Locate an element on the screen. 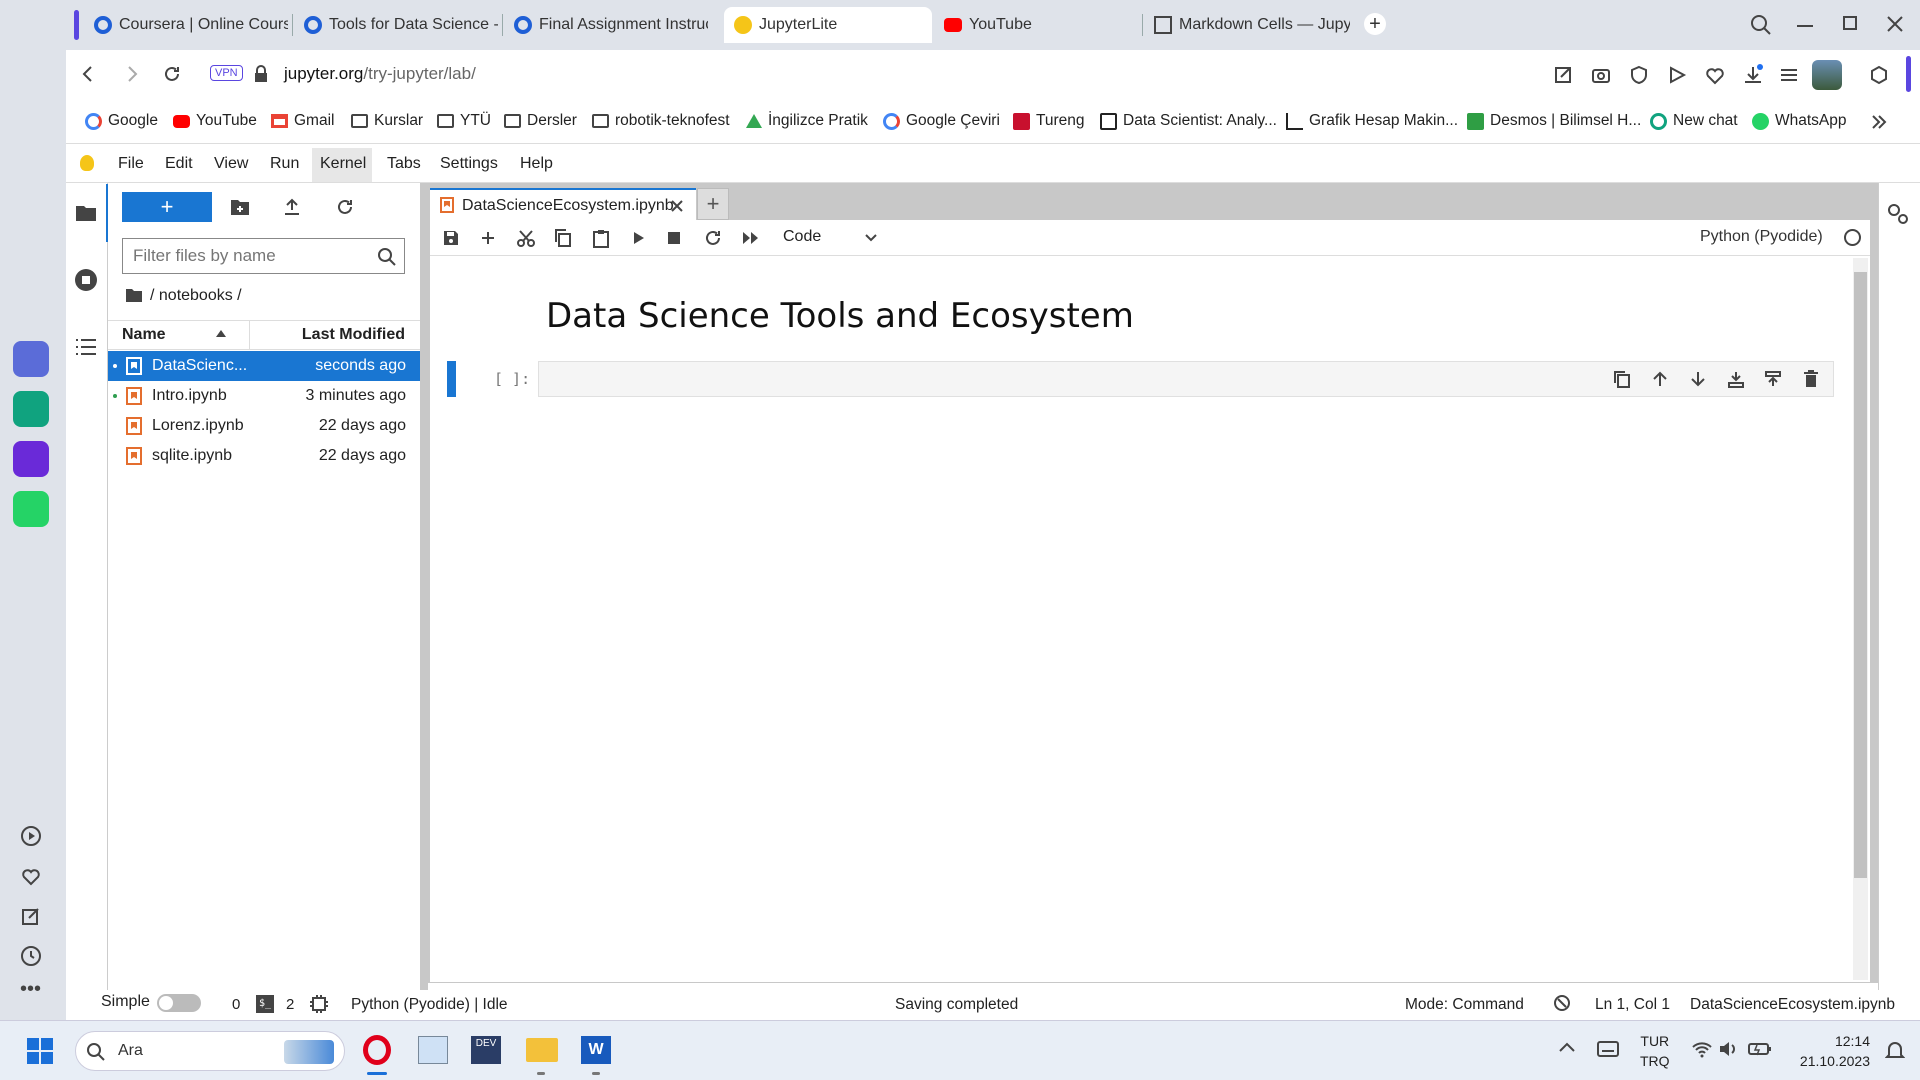  chatgpt-app-icon is located at coordinates (31, 409).